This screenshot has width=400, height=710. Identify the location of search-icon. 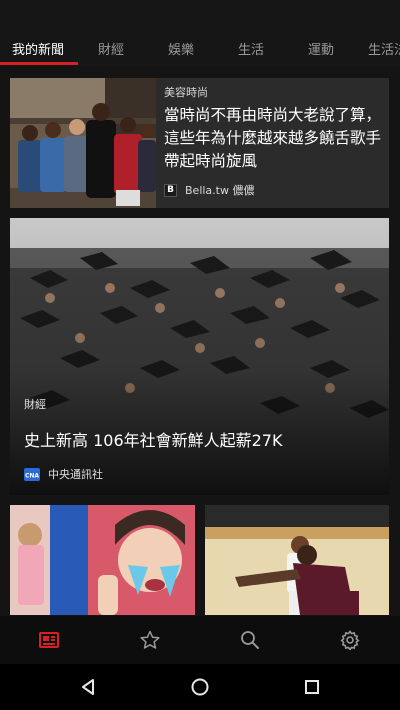
(250, 640).